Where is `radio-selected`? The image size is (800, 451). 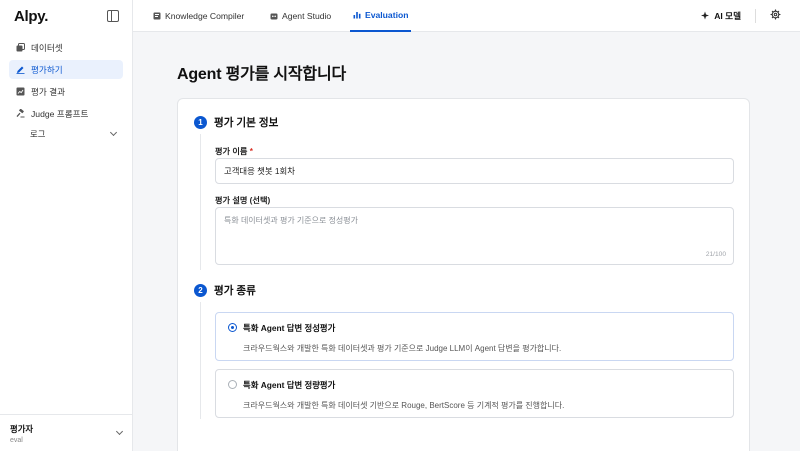 radio-selected is located at coordinates (232, 327).